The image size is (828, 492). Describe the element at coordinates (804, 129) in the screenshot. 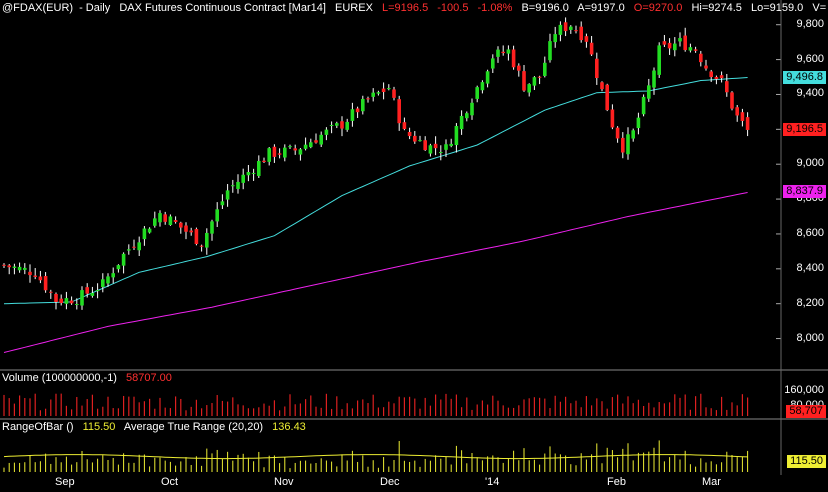

I see `last-price-badge: 9,196.5` at that location.